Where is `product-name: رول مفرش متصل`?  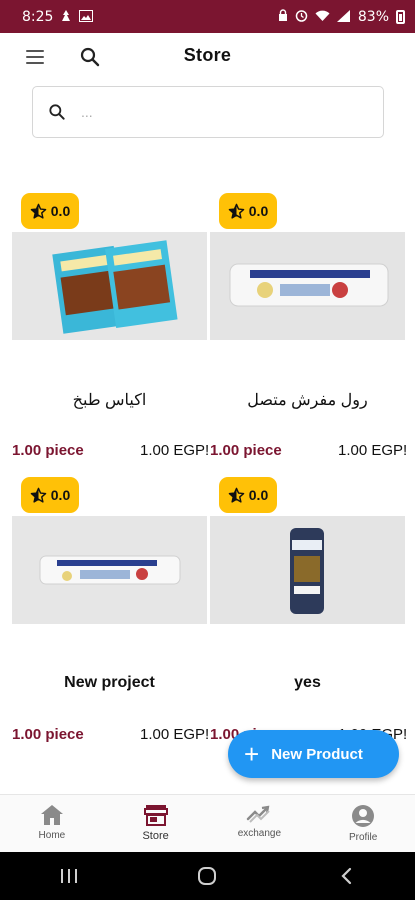 product-name: رول مفرش متصل is located at coordinates (307, 400).